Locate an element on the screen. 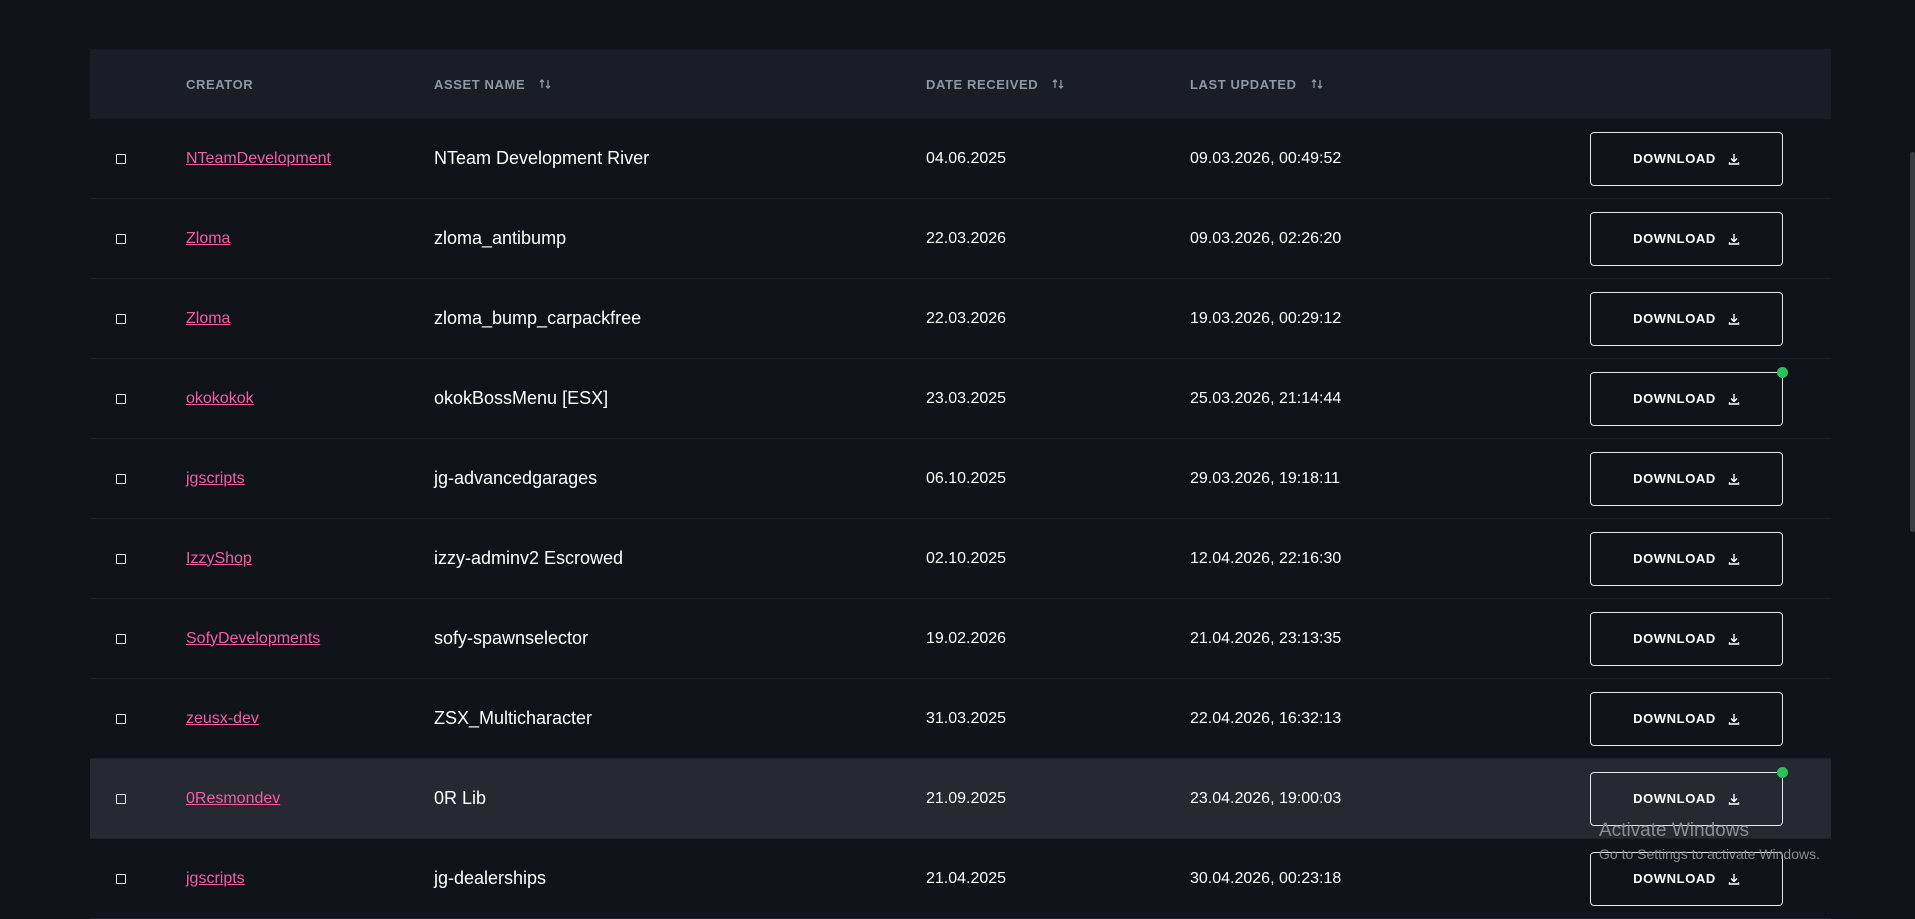 The height and width of the screenshot is (919, 1915). creator-link: NTeamDevelopment is located at coordinates (258, 159).